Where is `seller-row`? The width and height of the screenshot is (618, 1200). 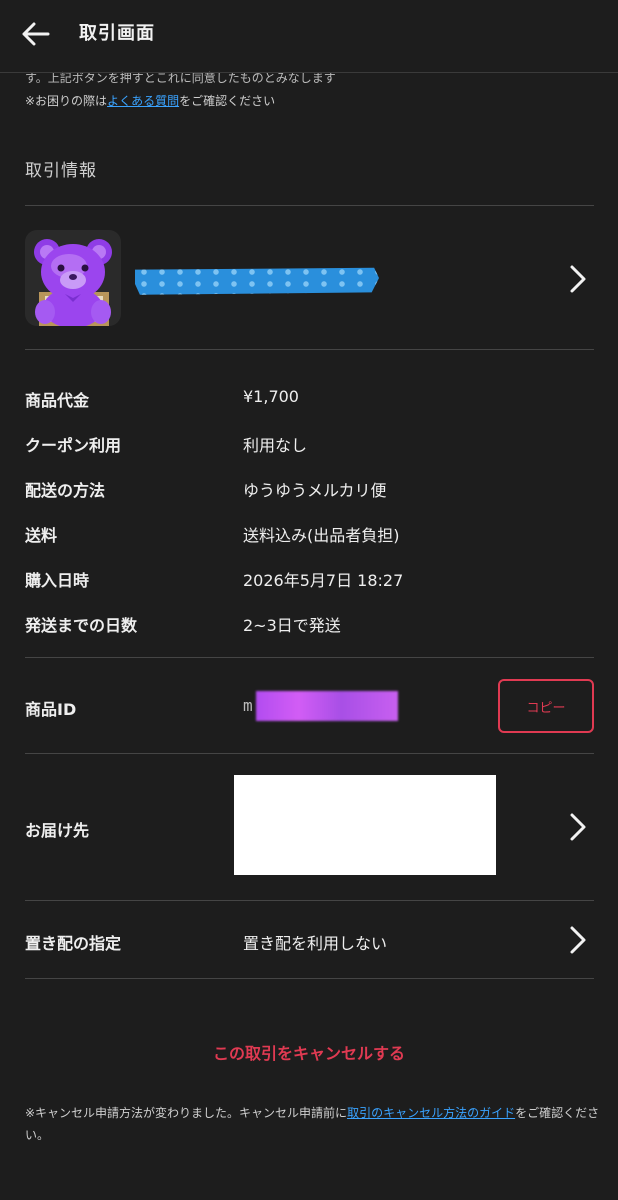
seller-row is located at coordinates (309, 278).